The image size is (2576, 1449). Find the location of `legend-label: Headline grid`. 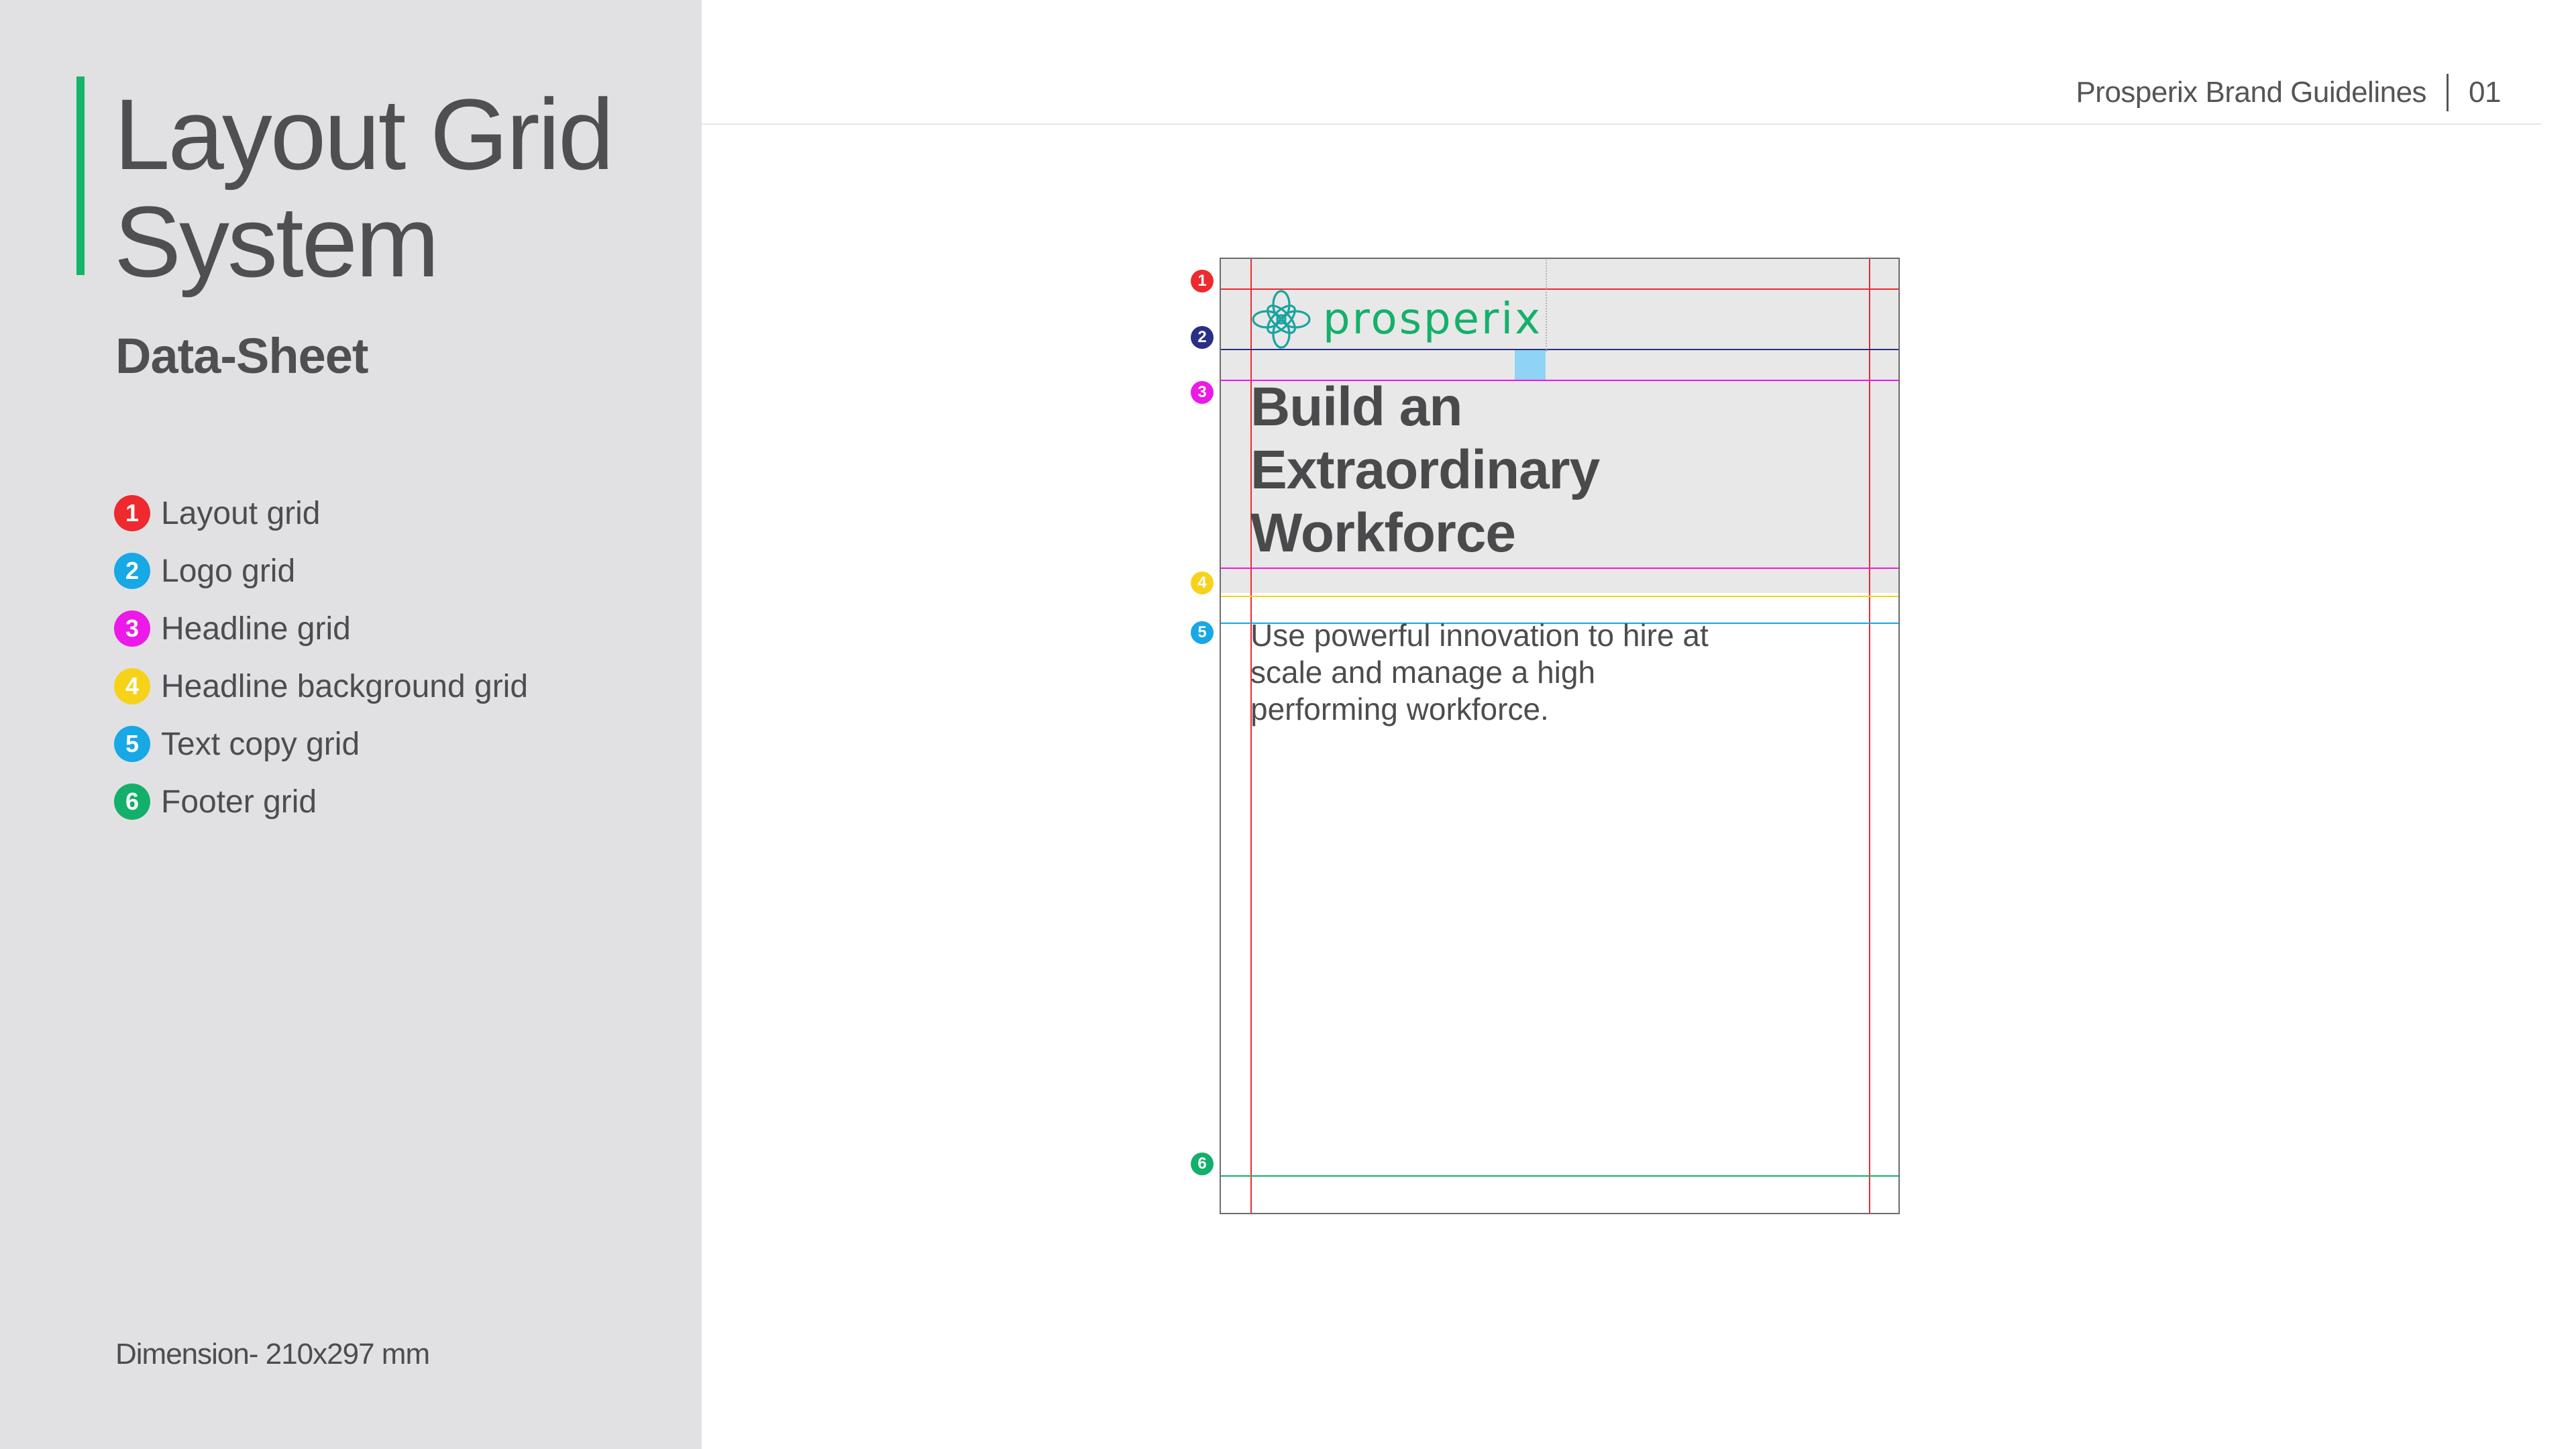

legend-label: Headline grid is located at coordinates (256, 628).